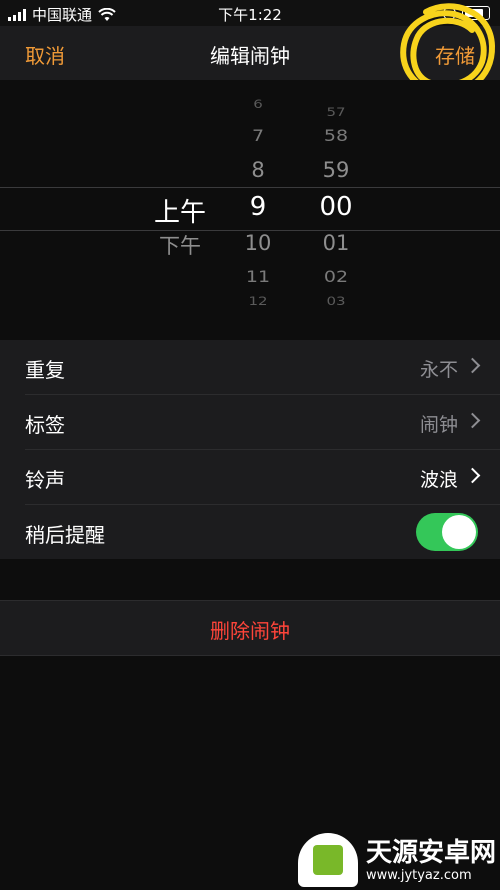 The width and height of the screenshot is (500, 890). What do you see at coordinates (258, 301) in the screenshot?
I see `hour-option: 12` at bounding box center [258, 301].